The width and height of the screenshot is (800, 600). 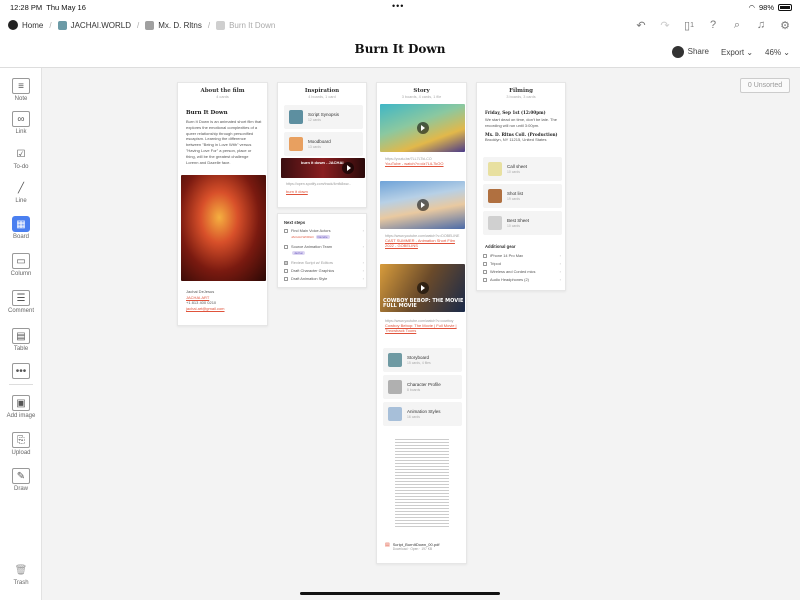 What do you see at coordinates (324, 278) in the screenshot?
I see `todo-item: Draft Animation Style ›` at bounding box center [324, 278].